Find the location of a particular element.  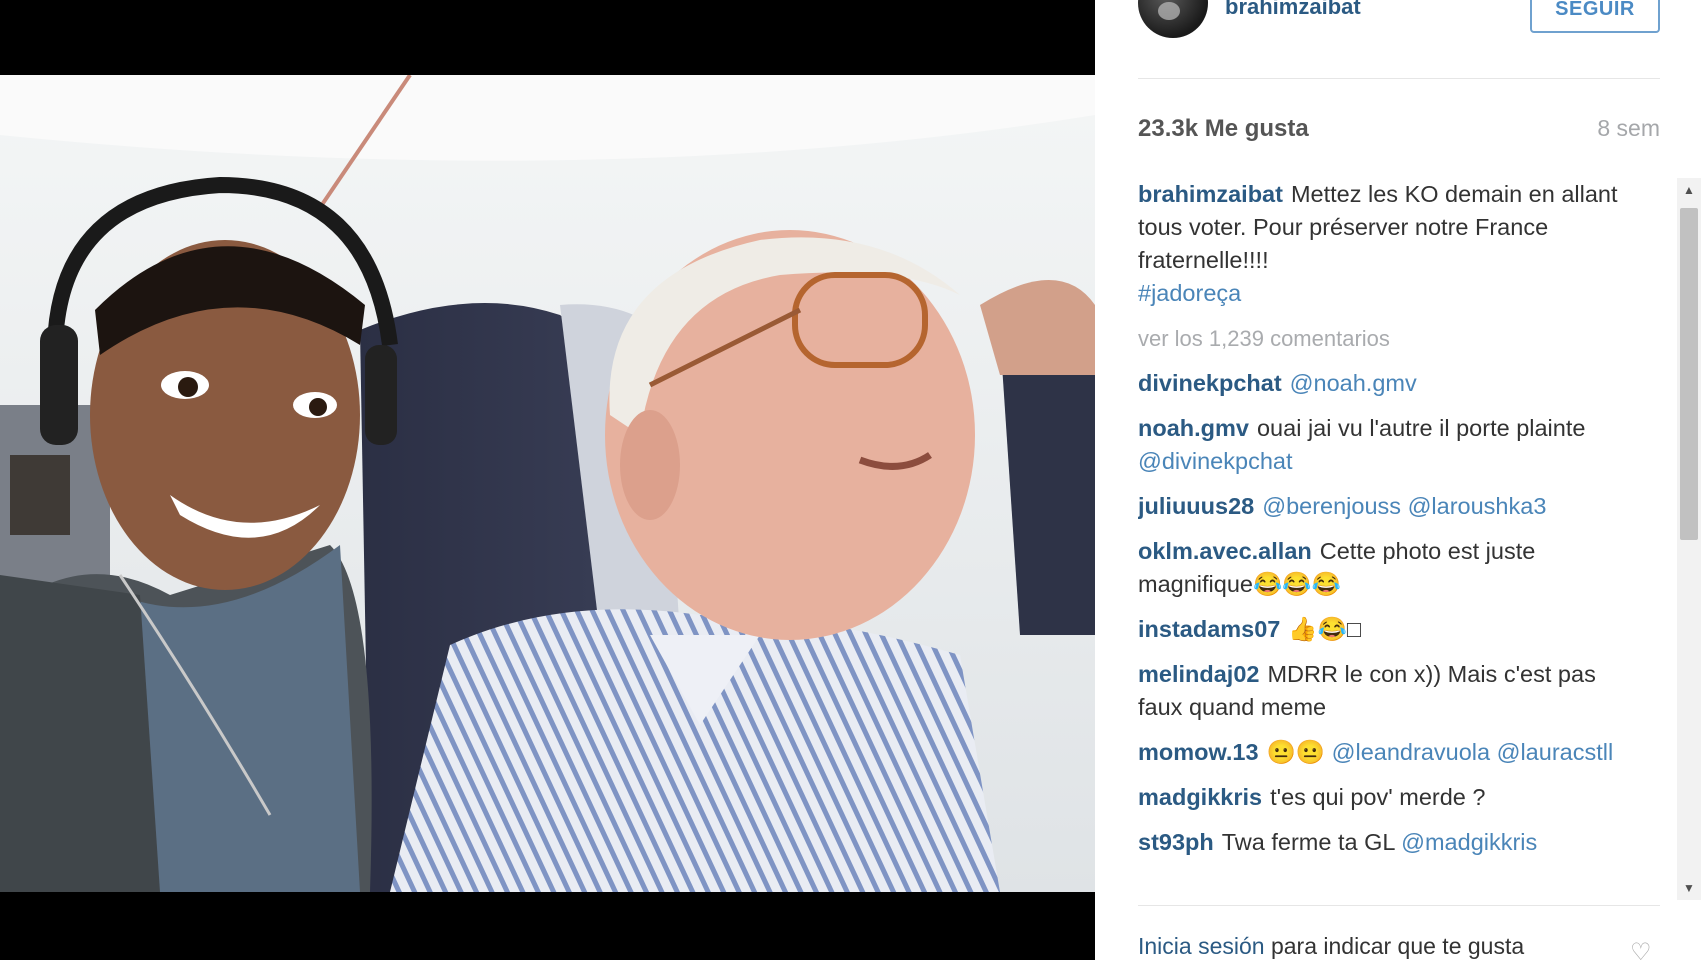

comment-item: divinekpchat @noah.gmv is located at coordinates (1387, 383).